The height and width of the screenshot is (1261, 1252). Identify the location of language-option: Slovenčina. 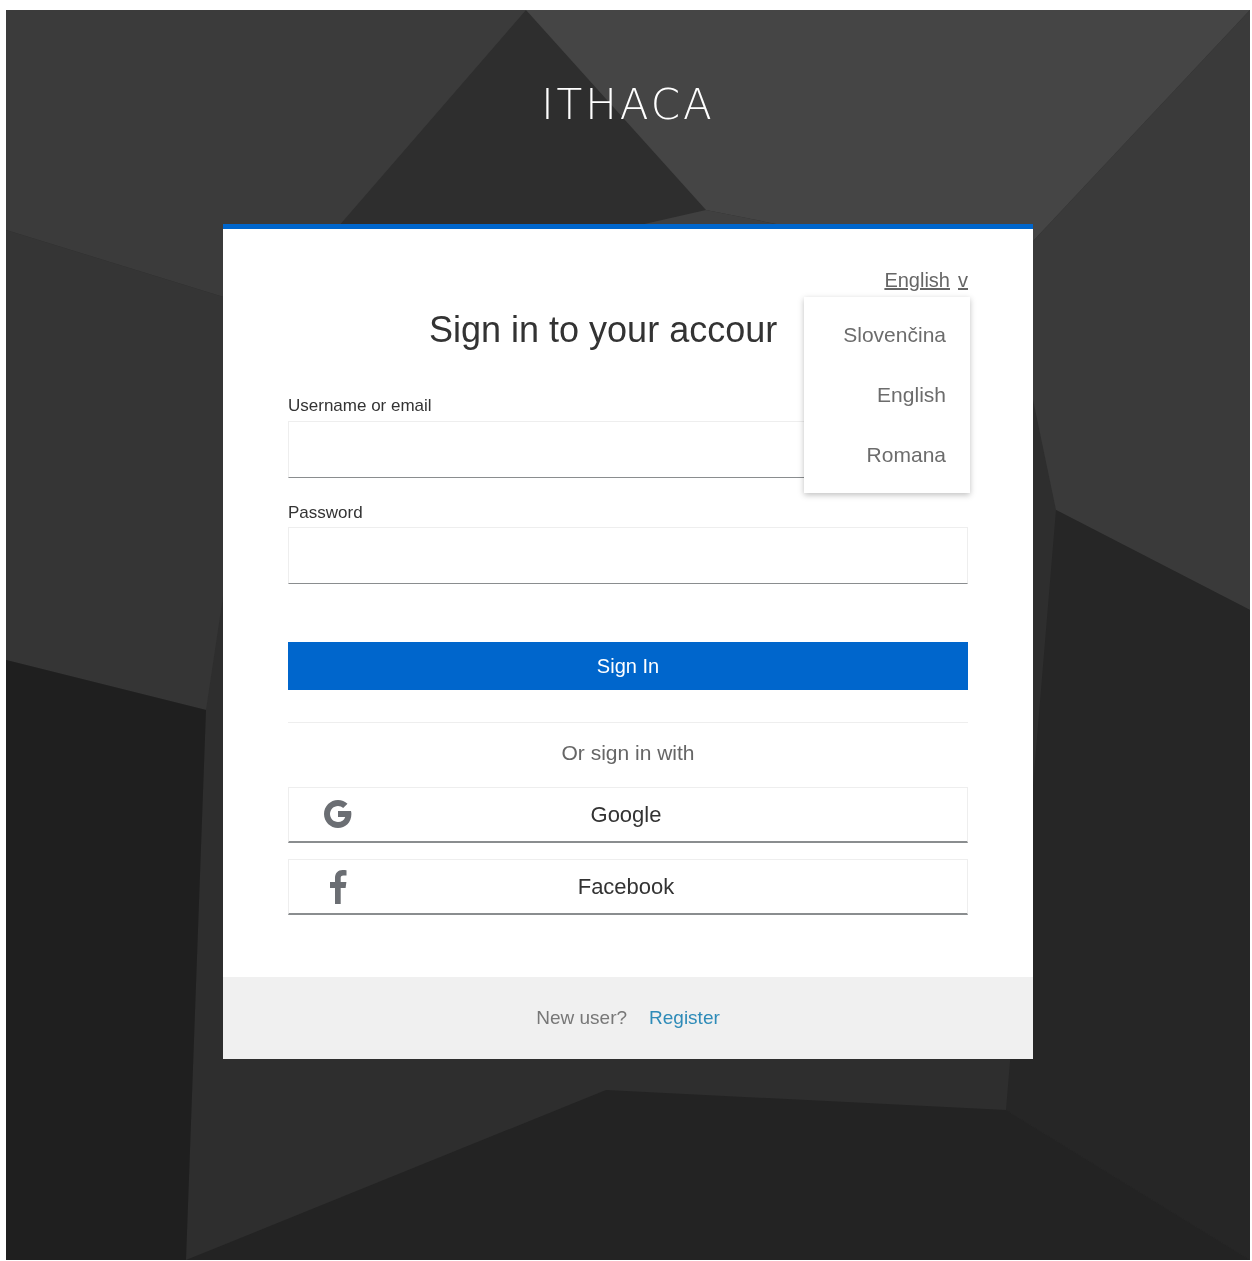
(894, 335).